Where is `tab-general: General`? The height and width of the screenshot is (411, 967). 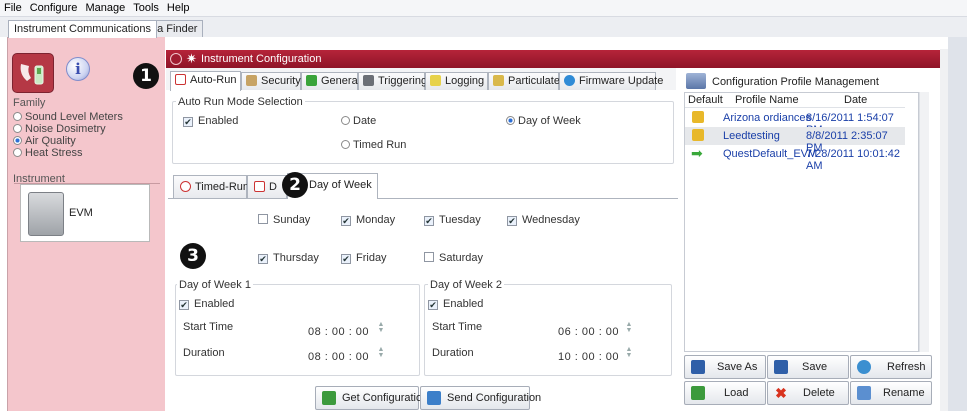 tab-general: General is located at coordinates (330, 81).